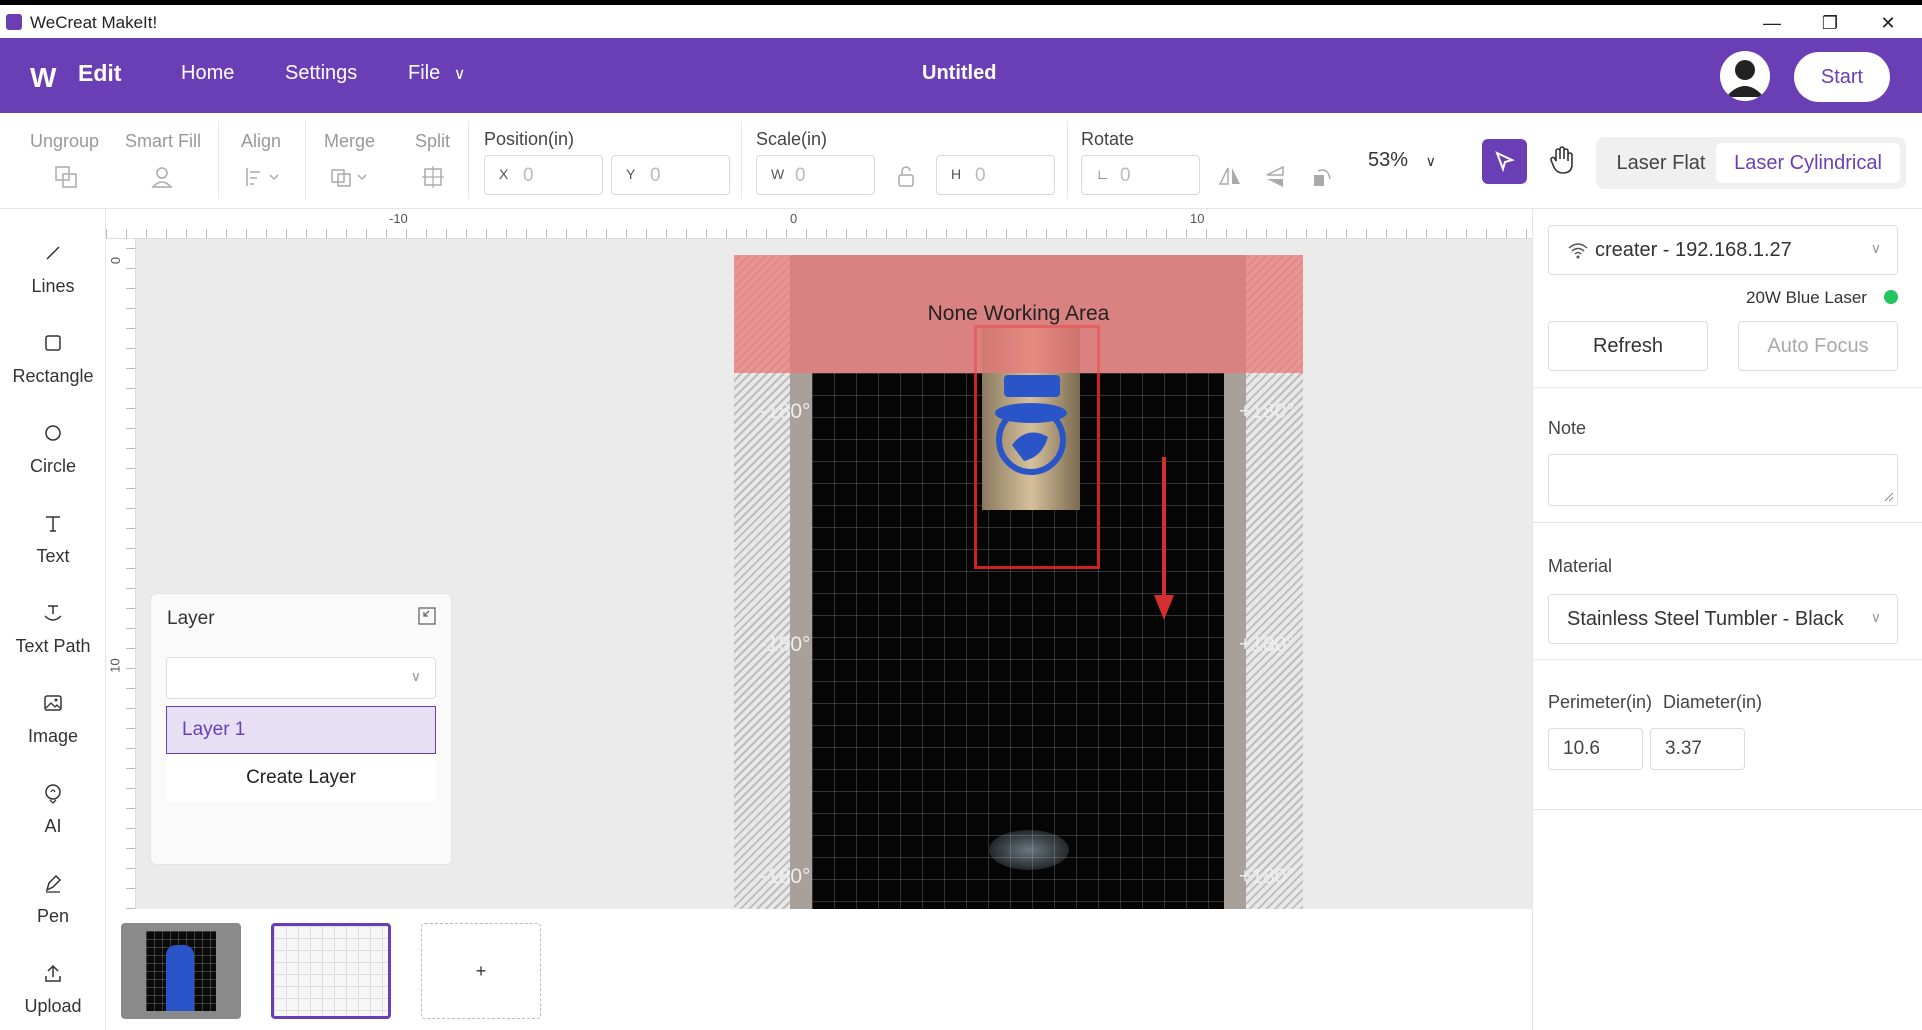  What do you see at coordinates (14, 22) in the screenshot?
I see `app-icon` at bounding box center [14, 22].